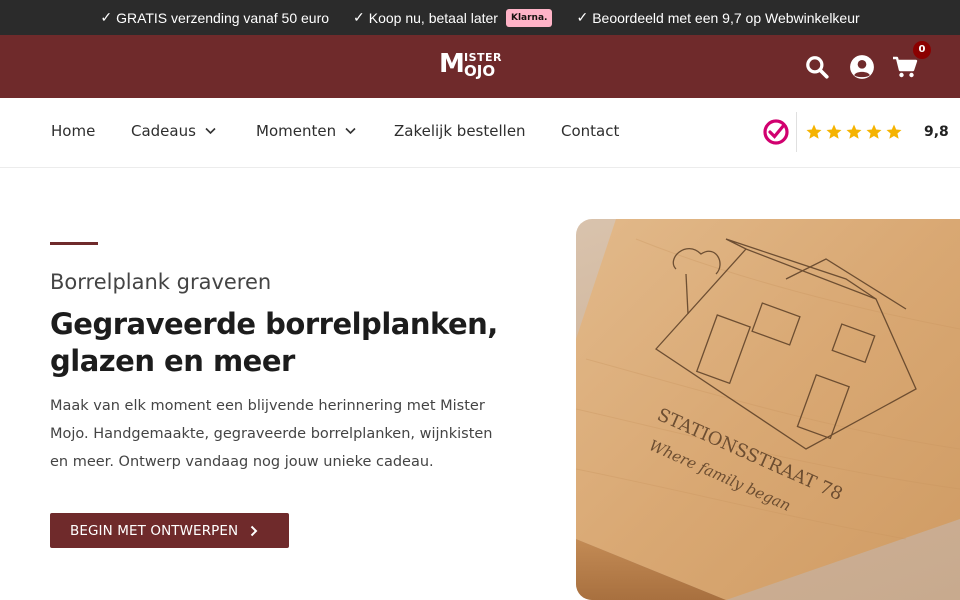 The image size is (960, 600). What do you see at coordinates (796, 132) in the screenshot?
I see `rating-divider` at bounding box center [796, 132].